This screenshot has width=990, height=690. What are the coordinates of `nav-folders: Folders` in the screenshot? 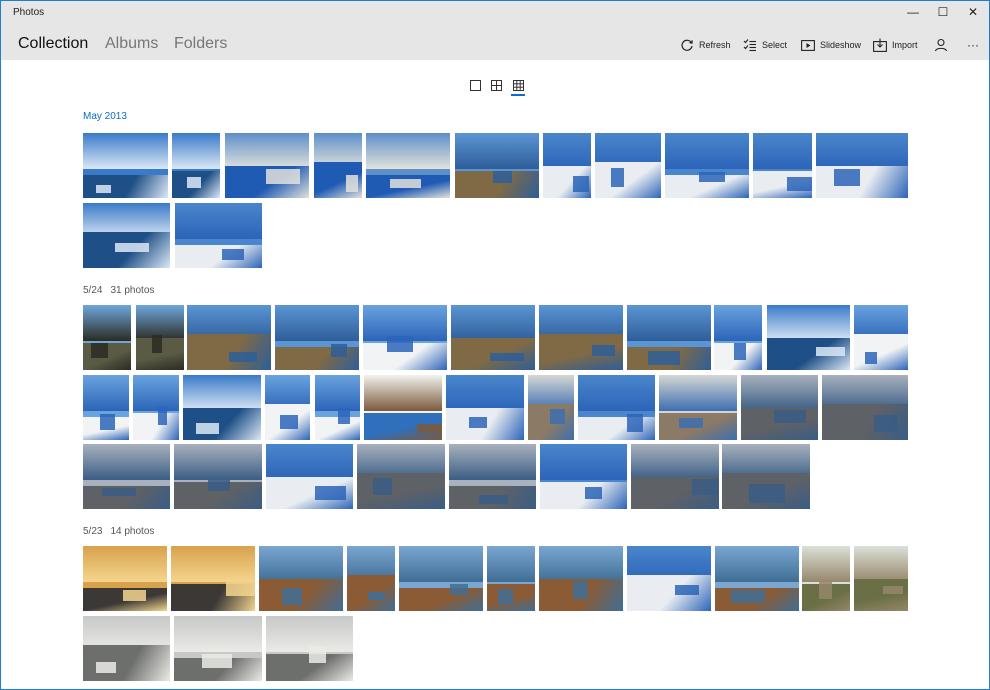 It's located at (200, 44).